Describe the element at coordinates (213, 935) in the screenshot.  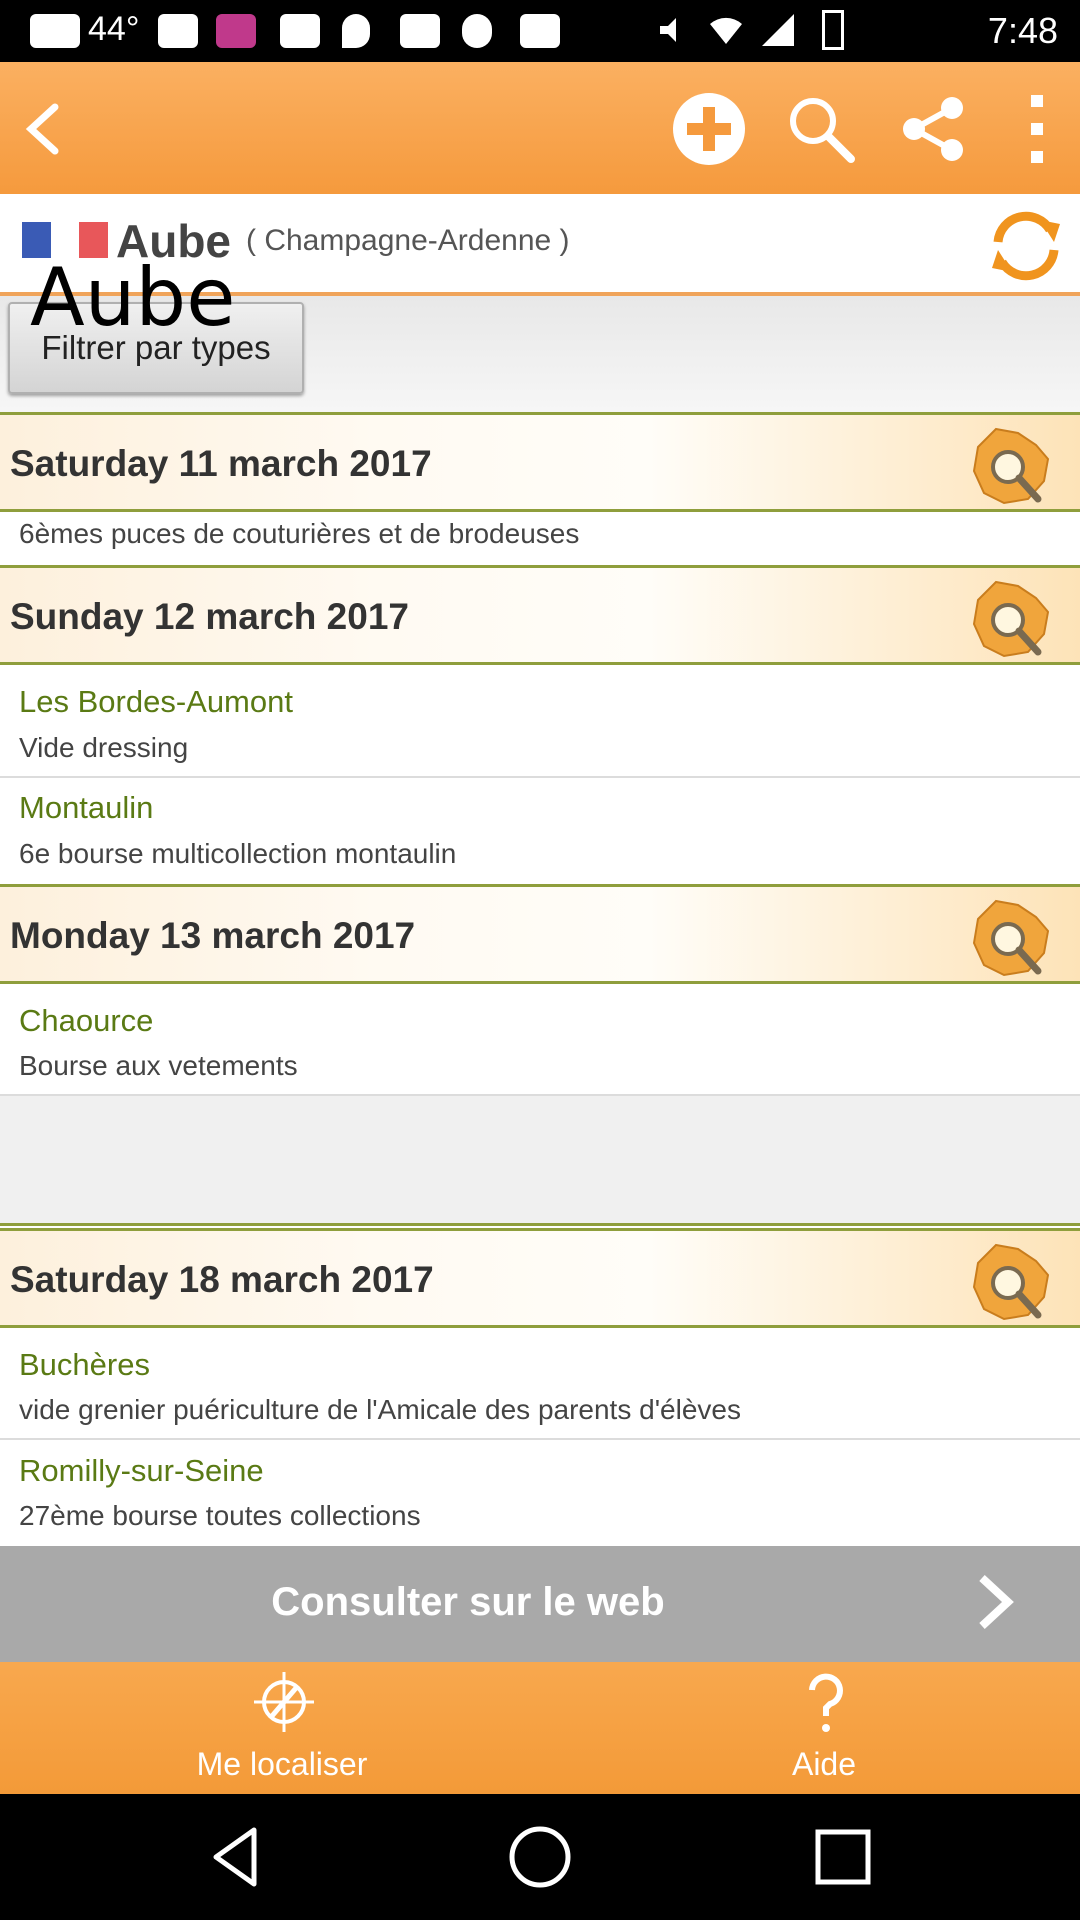
I see `date-label: Monday 13 march 2017` at that location.